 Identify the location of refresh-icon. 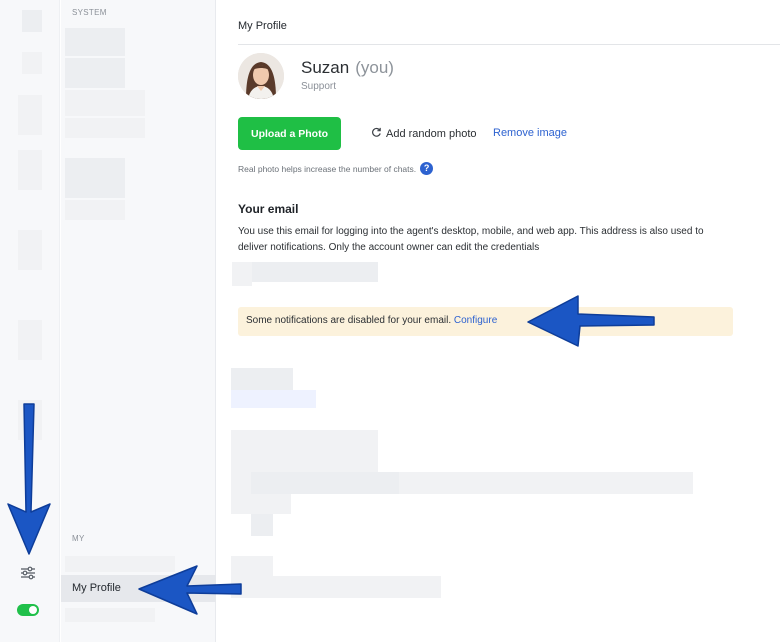
(376, 134).